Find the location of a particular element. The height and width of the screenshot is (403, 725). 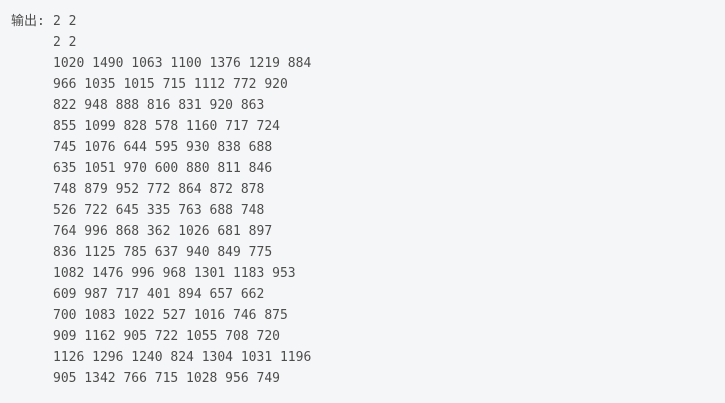

output-line: 909 1162 905 722 1055 708 720 is located at coordinates (166, 336).